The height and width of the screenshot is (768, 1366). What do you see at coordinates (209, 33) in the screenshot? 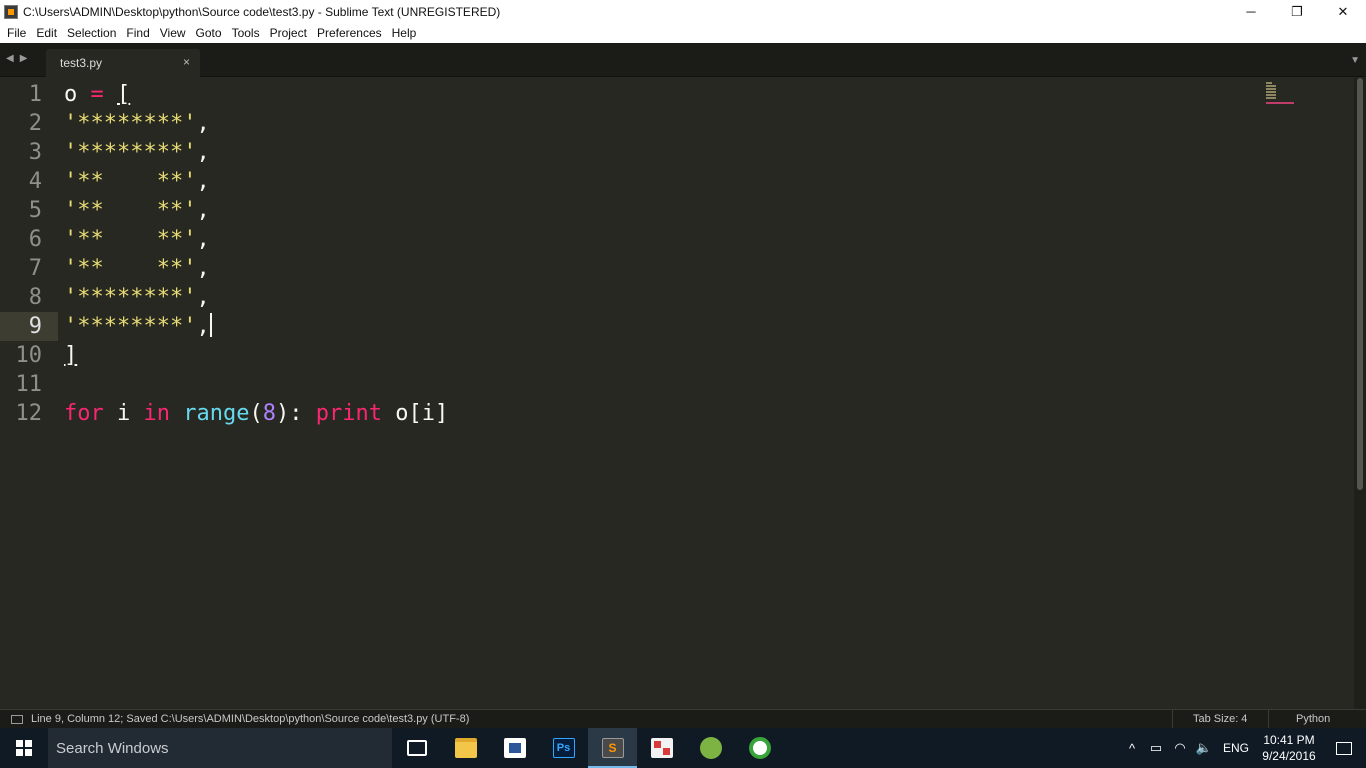
I see `menu-goto: Goto` at bounding box center [209, 33].